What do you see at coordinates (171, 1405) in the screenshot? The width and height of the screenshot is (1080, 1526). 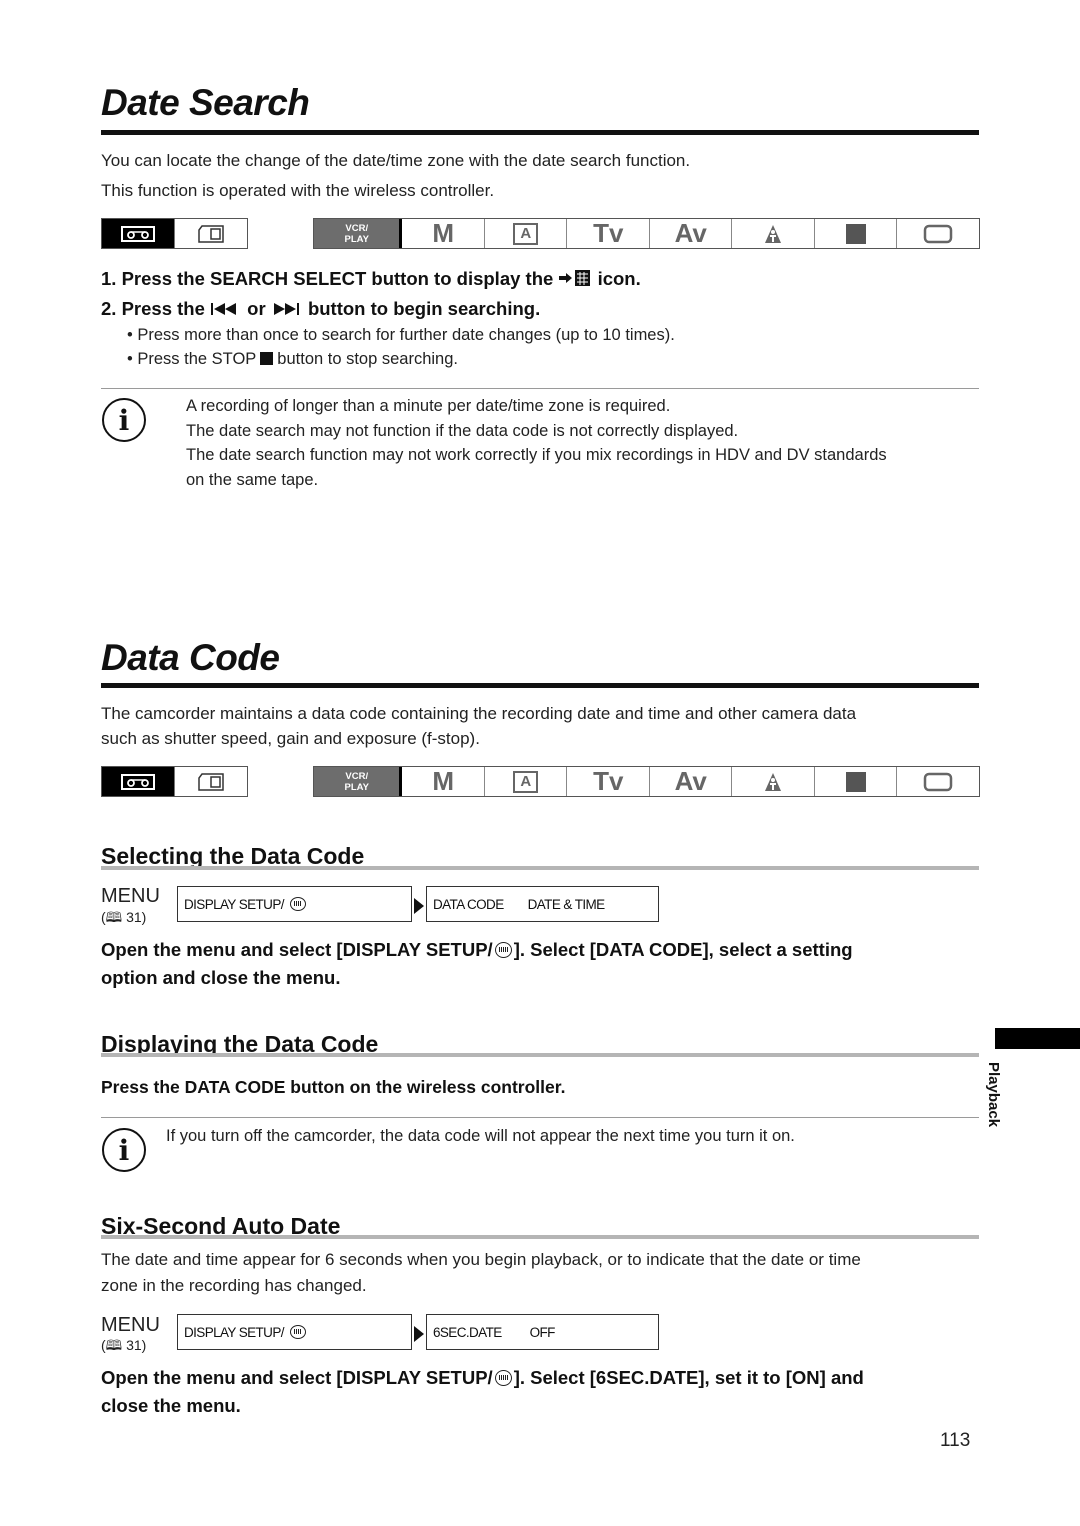 I see `instruction-text: close the menu.` at bounding box center [171, 1405].